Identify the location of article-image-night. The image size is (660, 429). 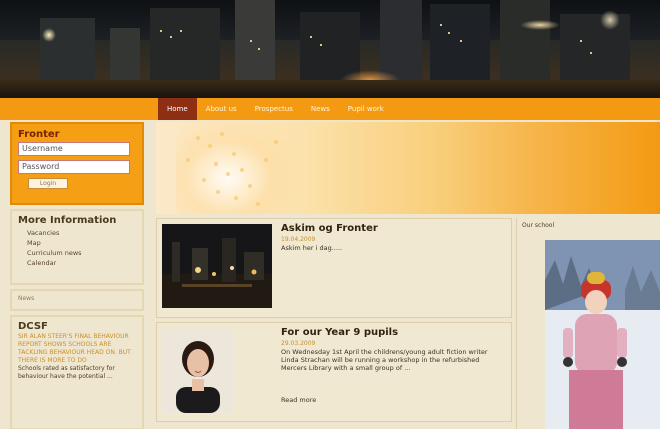
(217, 266).